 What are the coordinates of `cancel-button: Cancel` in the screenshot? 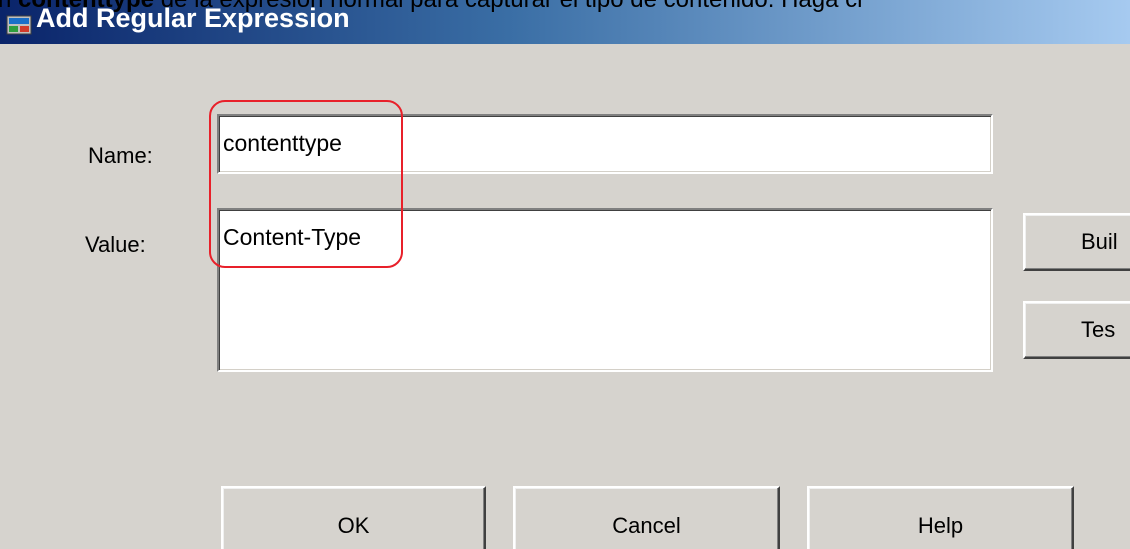 It's located at (646, 517).